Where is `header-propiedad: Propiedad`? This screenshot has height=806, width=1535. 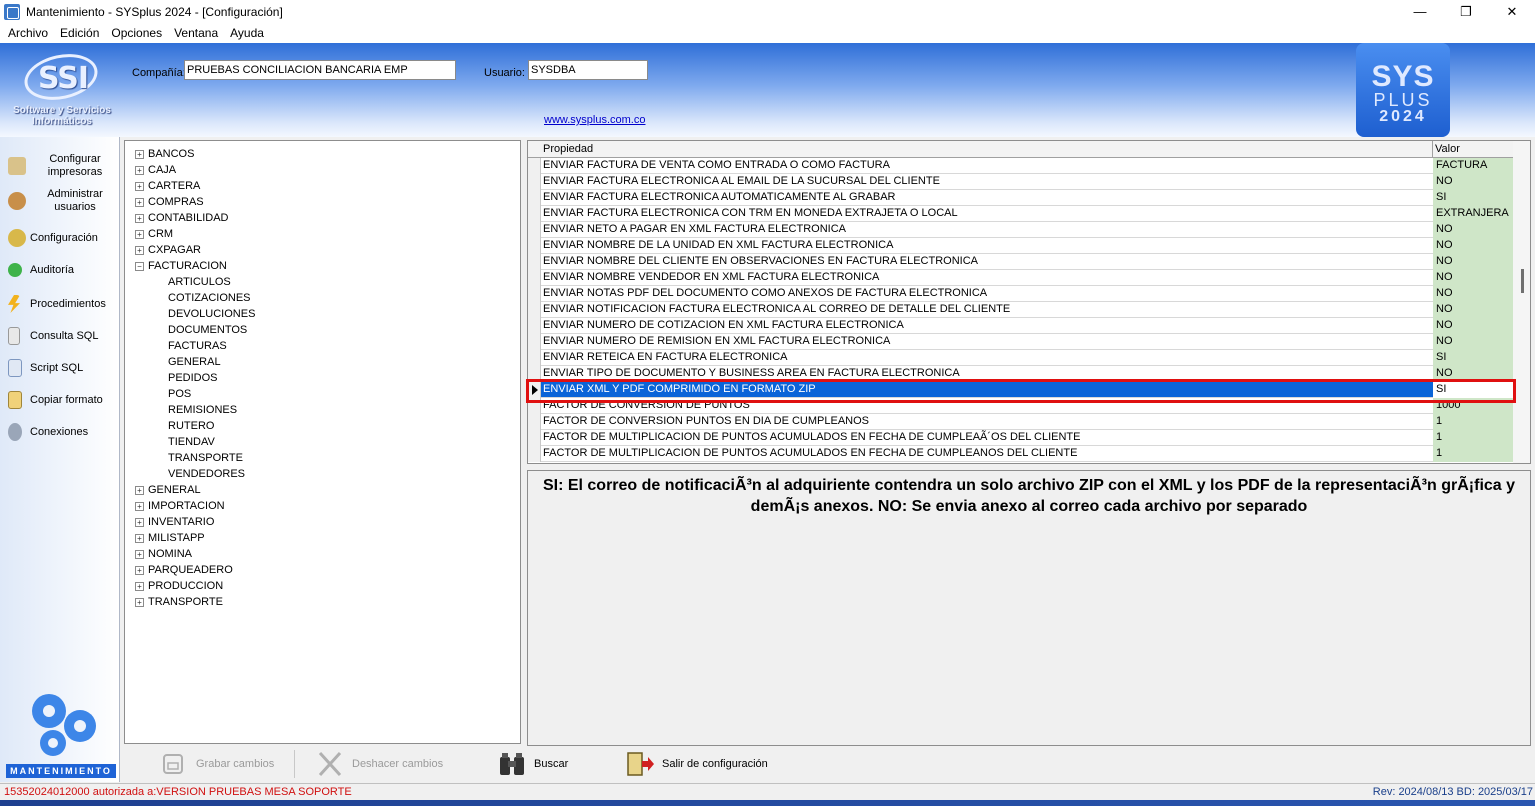
header-propiedad: Propiedad is located at coordinates (568, 149).